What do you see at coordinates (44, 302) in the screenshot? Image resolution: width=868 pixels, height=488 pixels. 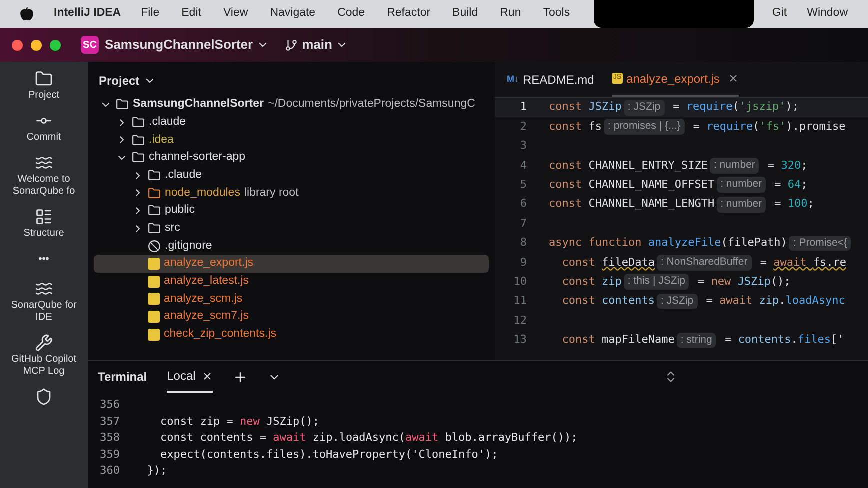 I see `tool-window-button: SonarQube for IDE` at bounding box center [44, 302].